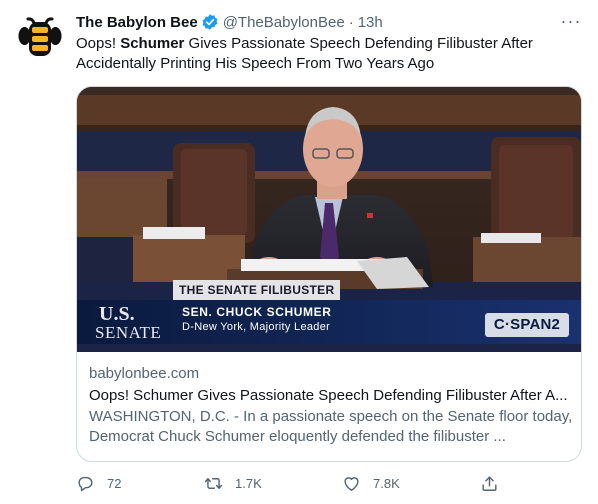 The image size is (598, 504). Describe the element at coordinates (98, 43) in the screenshot. I see `tweet-text-prefix: Oops!` at that location.